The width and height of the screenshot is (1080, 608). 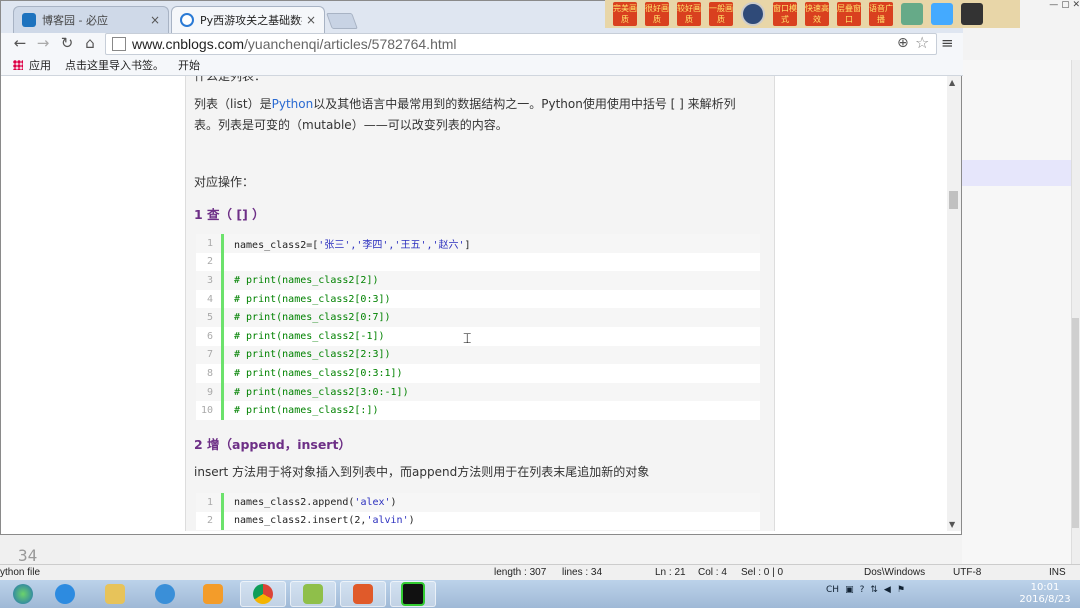 What do you see at coordinates (67, 43) in the screenshot?
I see `reload-icon: ↻` at bounding box center [67, 43].